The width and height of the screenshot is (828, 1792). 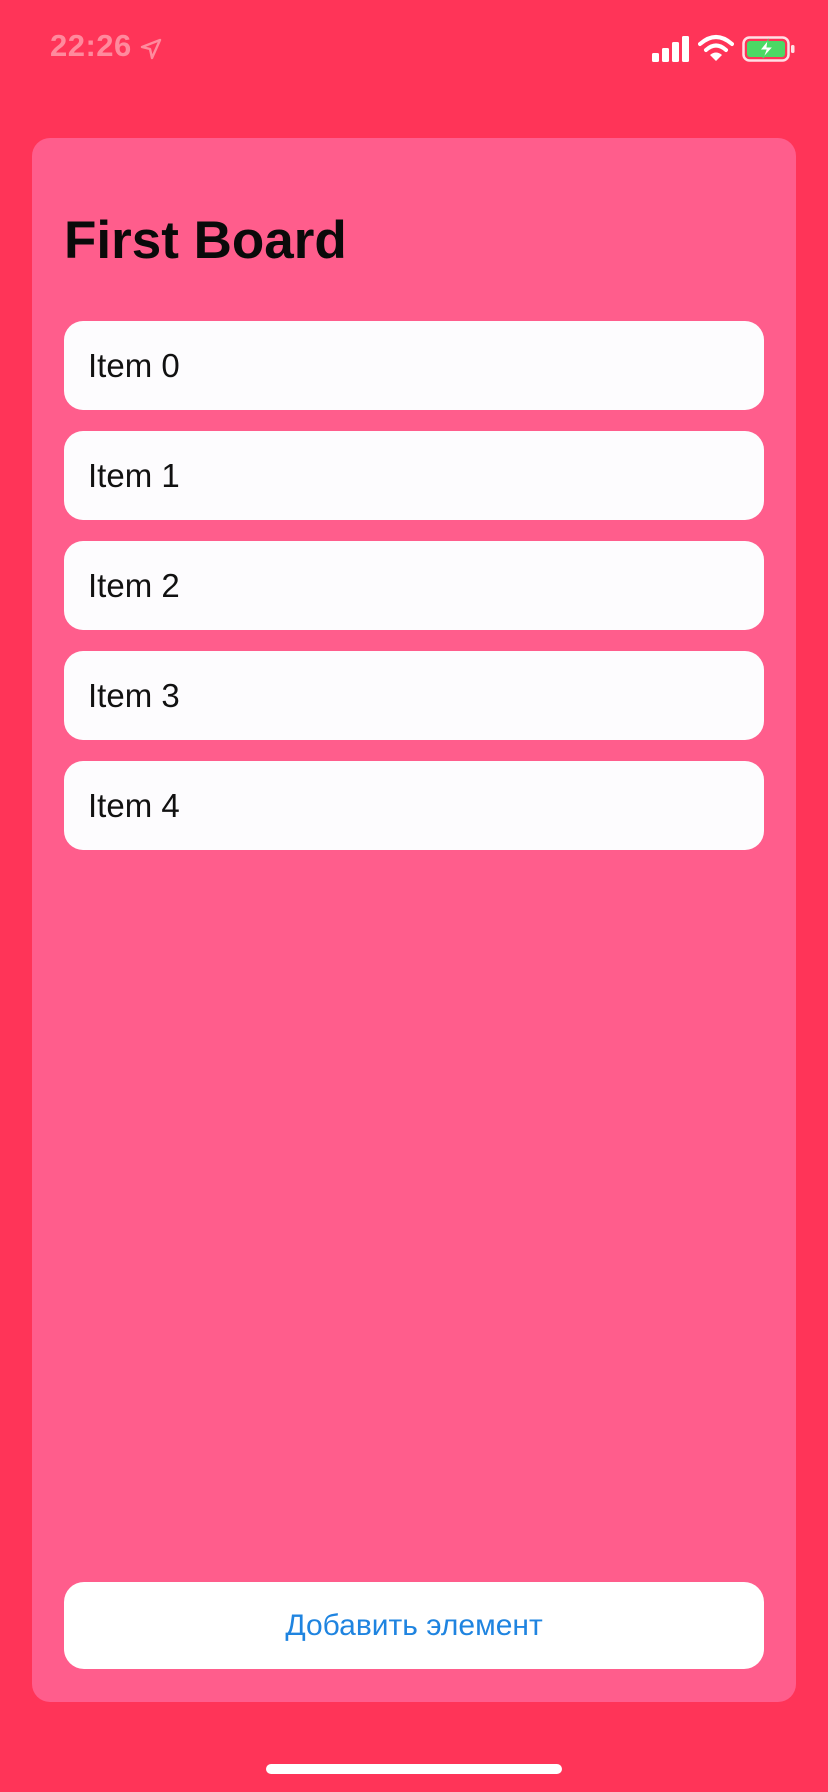 I want to click on board-title: First Board, so click(x=205, y=240).